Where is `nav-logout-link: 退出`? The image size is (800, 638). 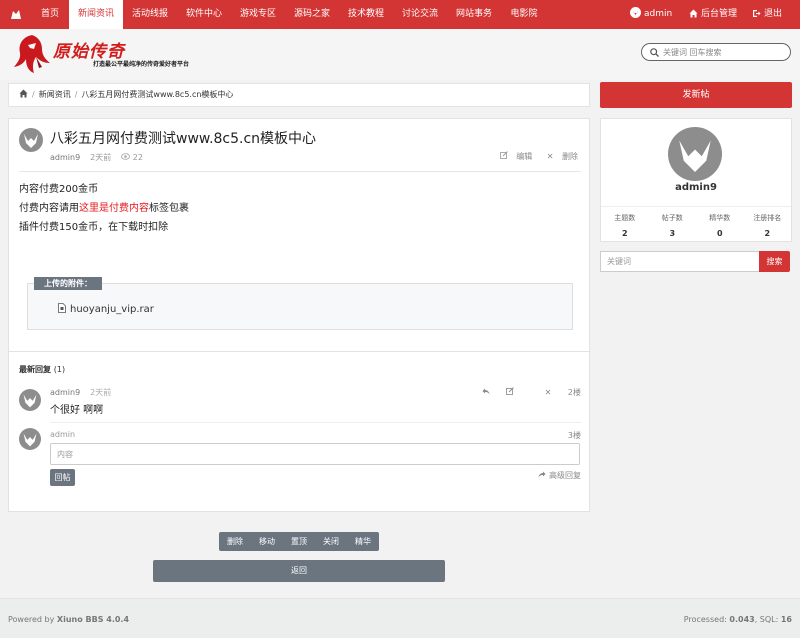 nav-logout-link: 退出 is located at coordinates (767, 14).